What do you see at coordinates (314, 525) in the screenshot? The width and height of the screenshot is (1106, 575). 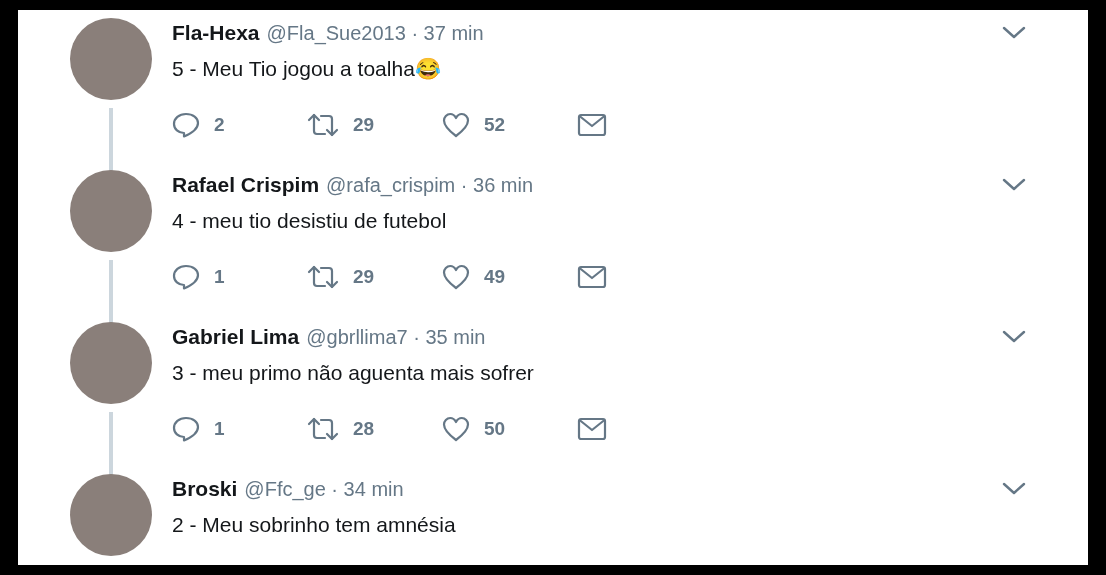 I see `tweet-text: 2 - Meu sobrinho tem amnésia` at bounding box center [314, 525].